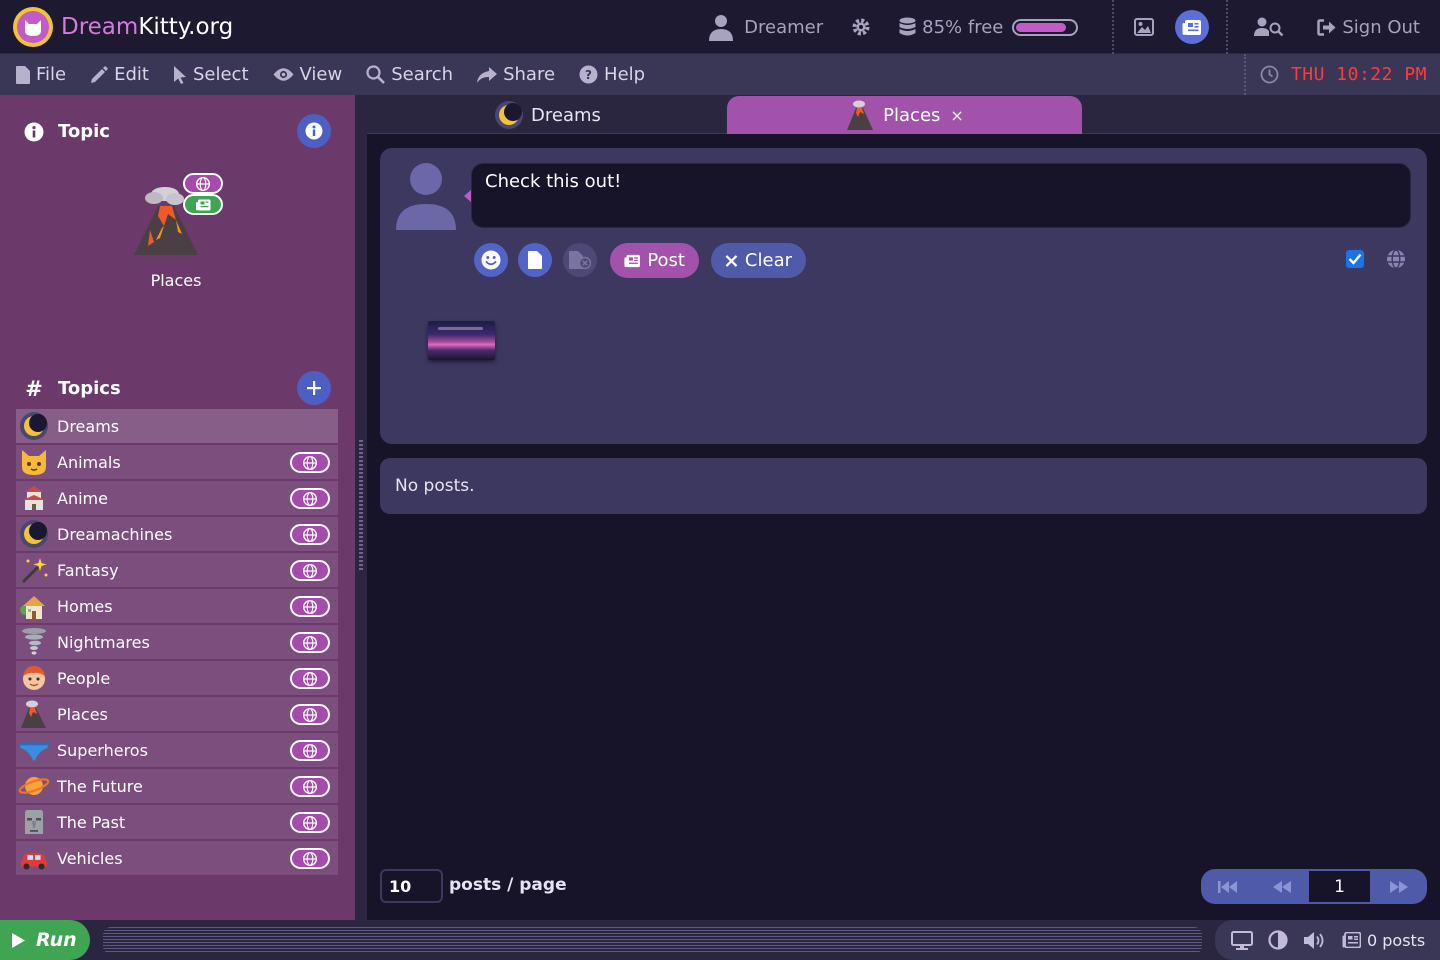  Describe the element at coordinates (147, 27) in the screenshot. I see `site-name: DreamKitty.org` at that location.